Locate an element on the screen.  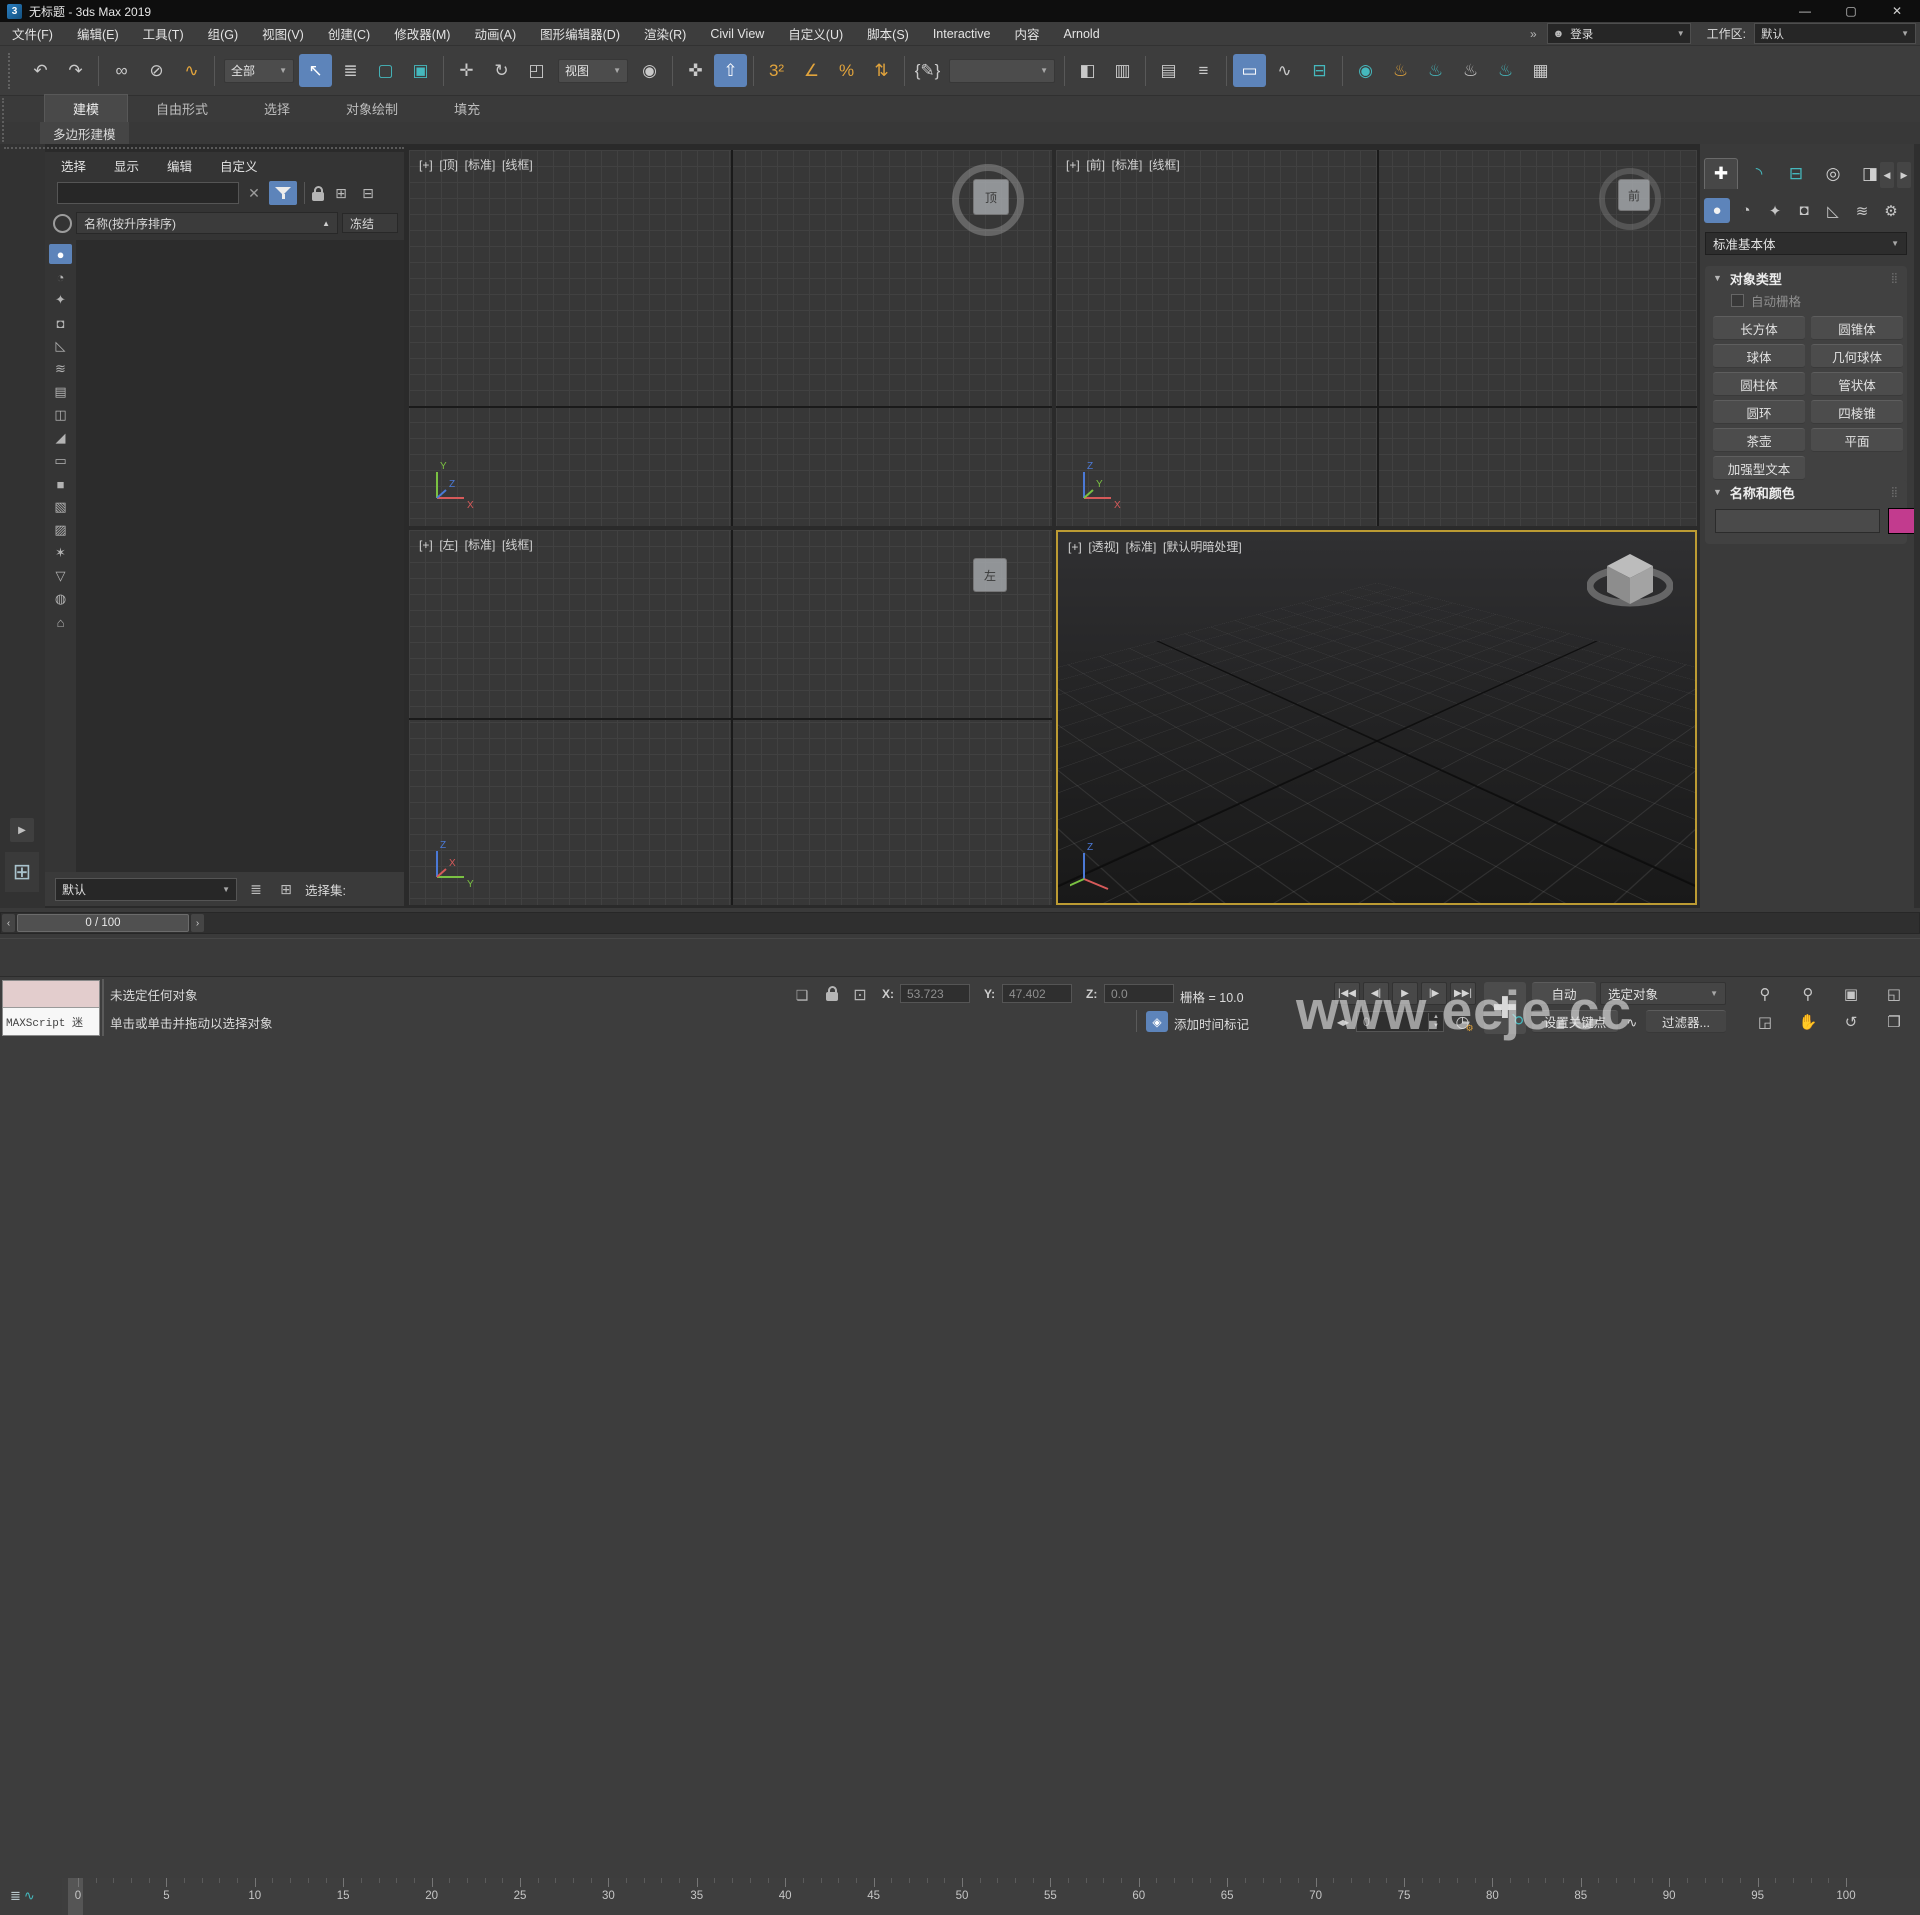
explorer-menu-0: 选择 is located at coordinates (73, 165).